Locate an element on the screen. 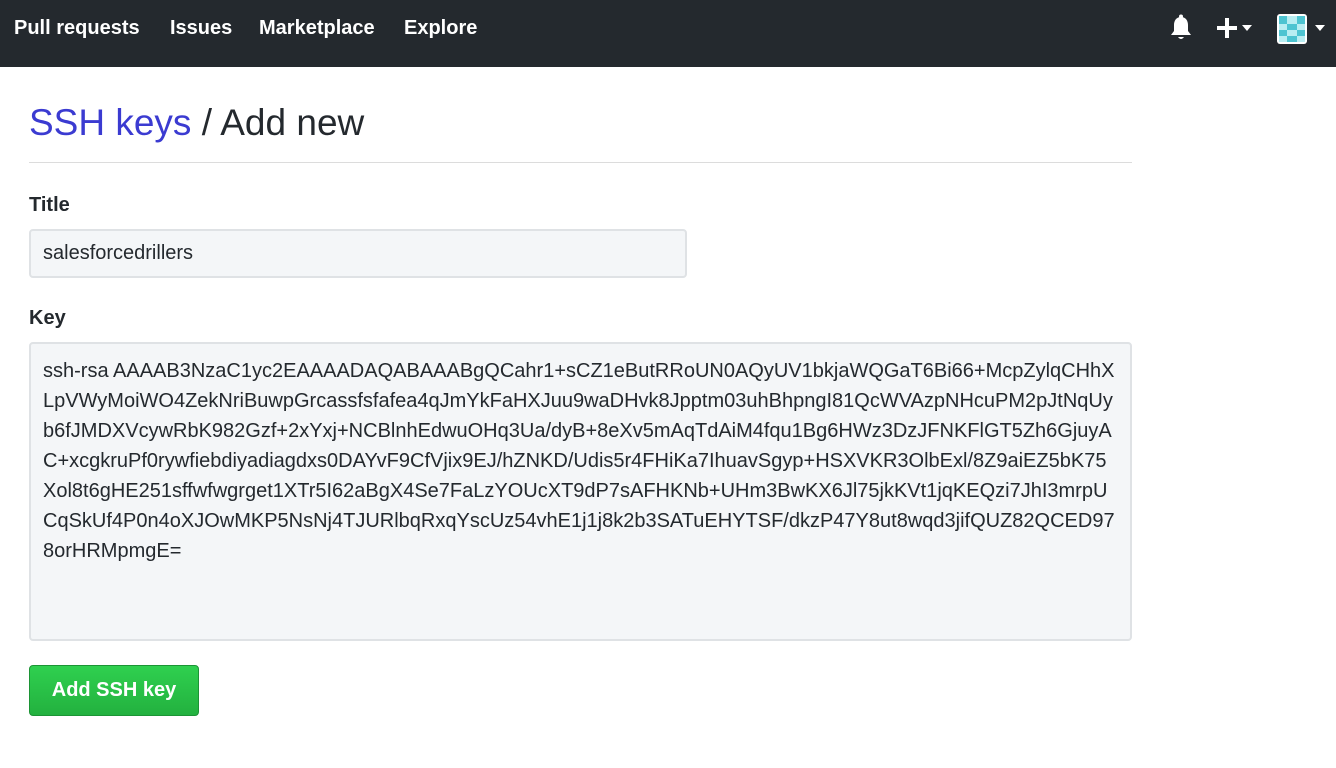 The image size is (1336, 768). breadcrumb-ssh-keys-link: SSH keys is located at coordinates (110, 122).